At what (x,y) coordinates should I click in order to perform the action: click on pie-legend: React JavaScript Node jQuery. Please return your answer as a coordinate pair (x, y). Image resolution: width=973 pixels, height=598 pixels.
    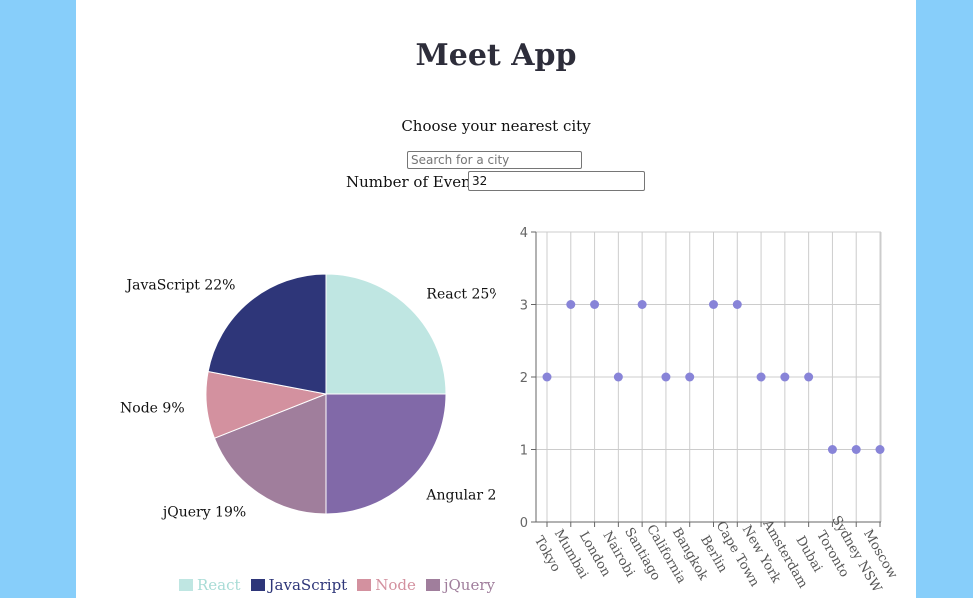
    Looking at the image, I should click on (337, 585).